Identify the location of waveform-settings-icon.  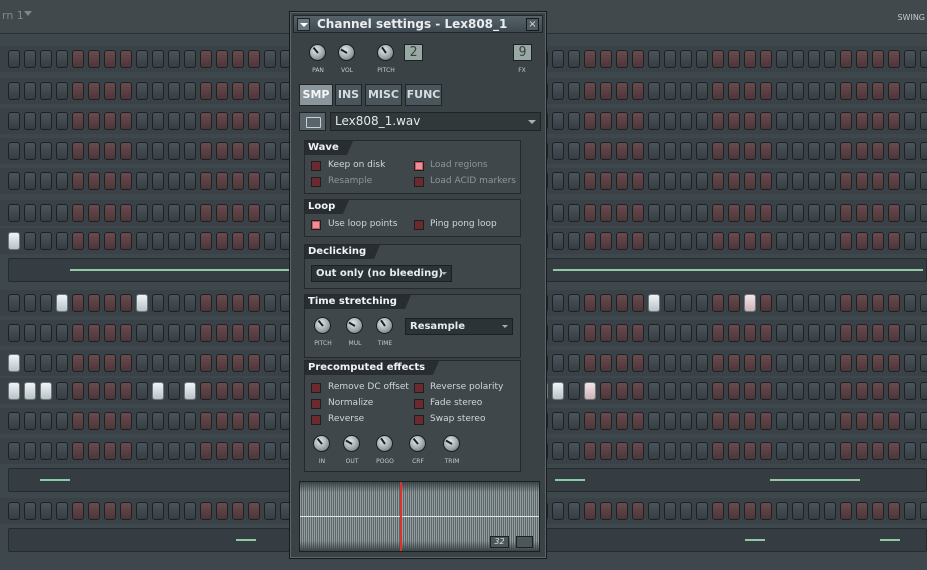
(524, 542).